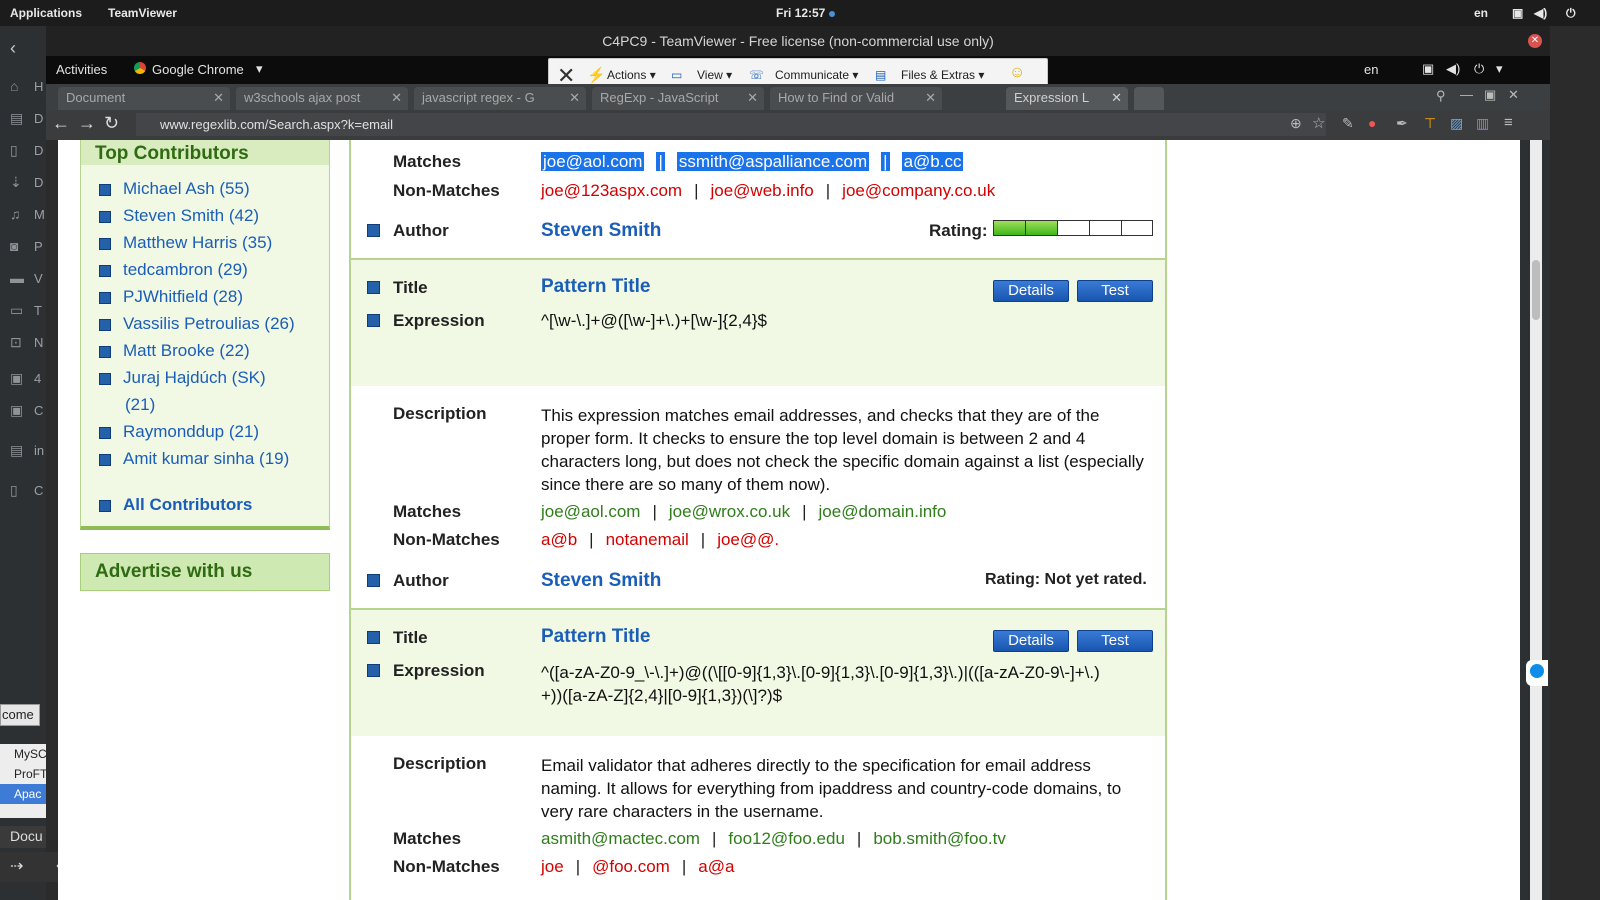 Image resolution: width=1600 pixels, height=900 pixels. I want to click on back-icon: ←, so click(61, 123).